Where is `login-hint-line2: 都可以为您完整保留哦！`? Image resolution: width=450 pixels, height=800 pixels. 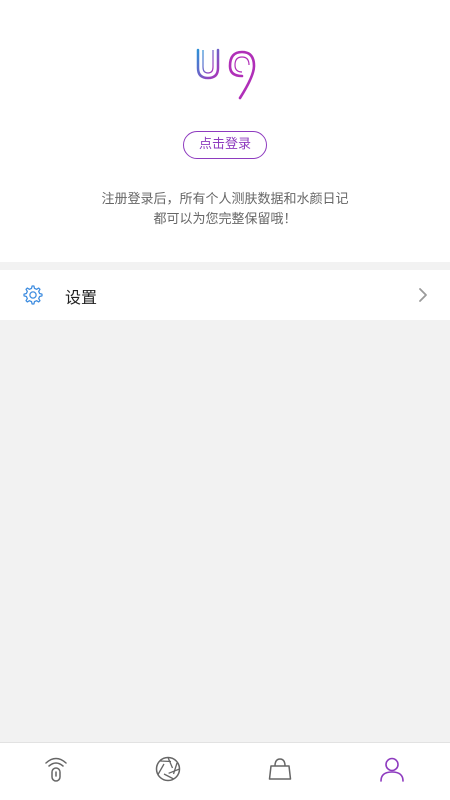
login-hint-line2: 都可以为您完整保留哦！ is located at coordinates (225, 219).